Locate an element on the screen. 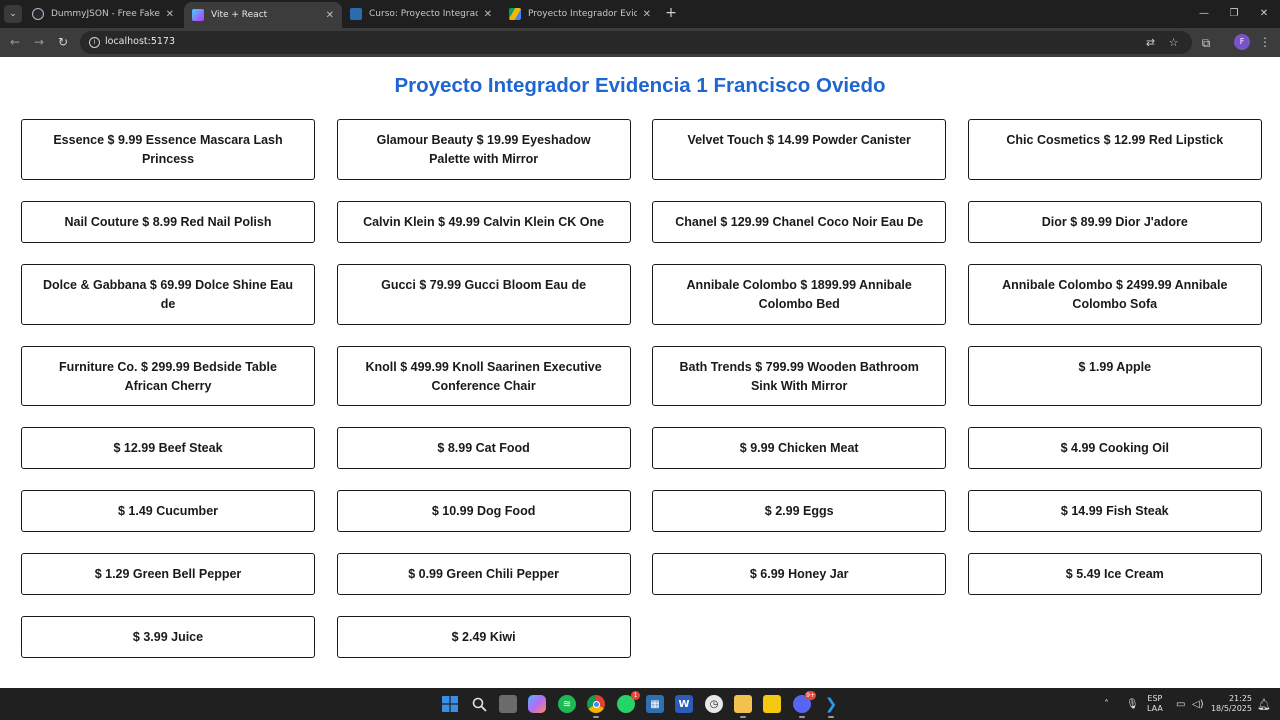 The image size is (1280, 720). minimize-icon: — is located at coordinates (1204, 14).